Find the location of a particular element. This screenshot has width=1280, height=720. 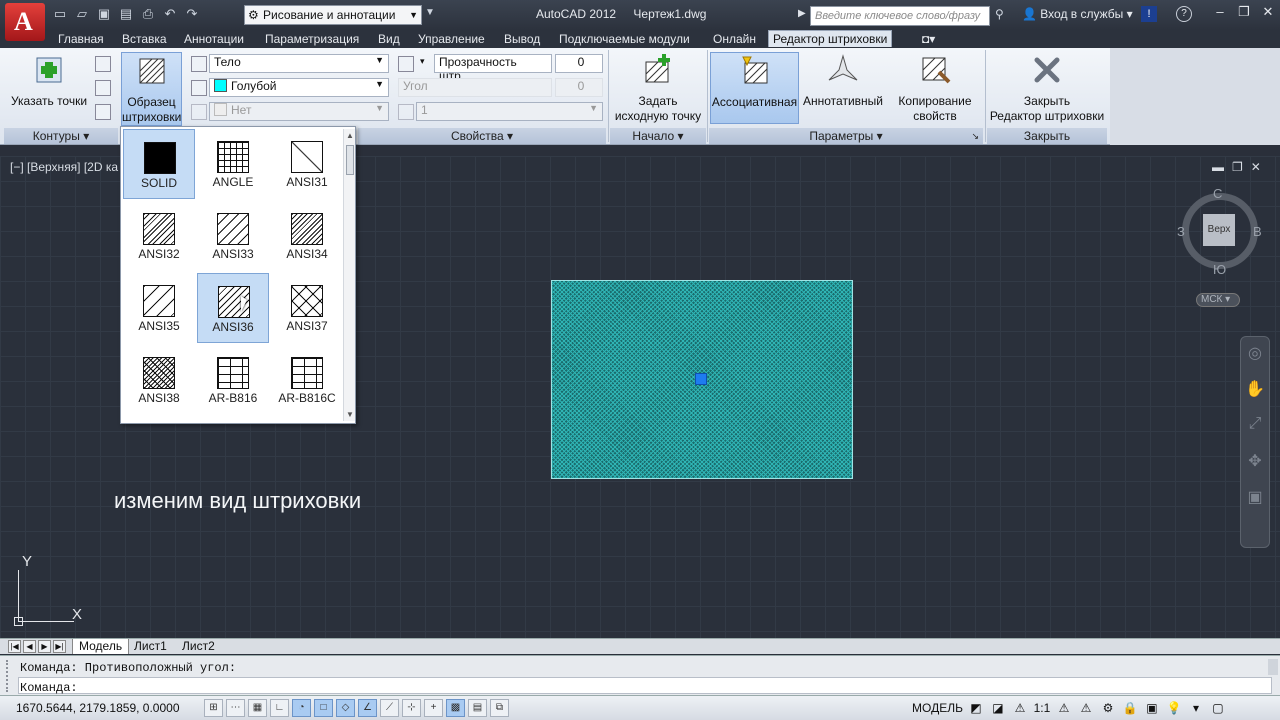

search-input: Введите ключевое слово/фразу is located at coordinates (900, 16).